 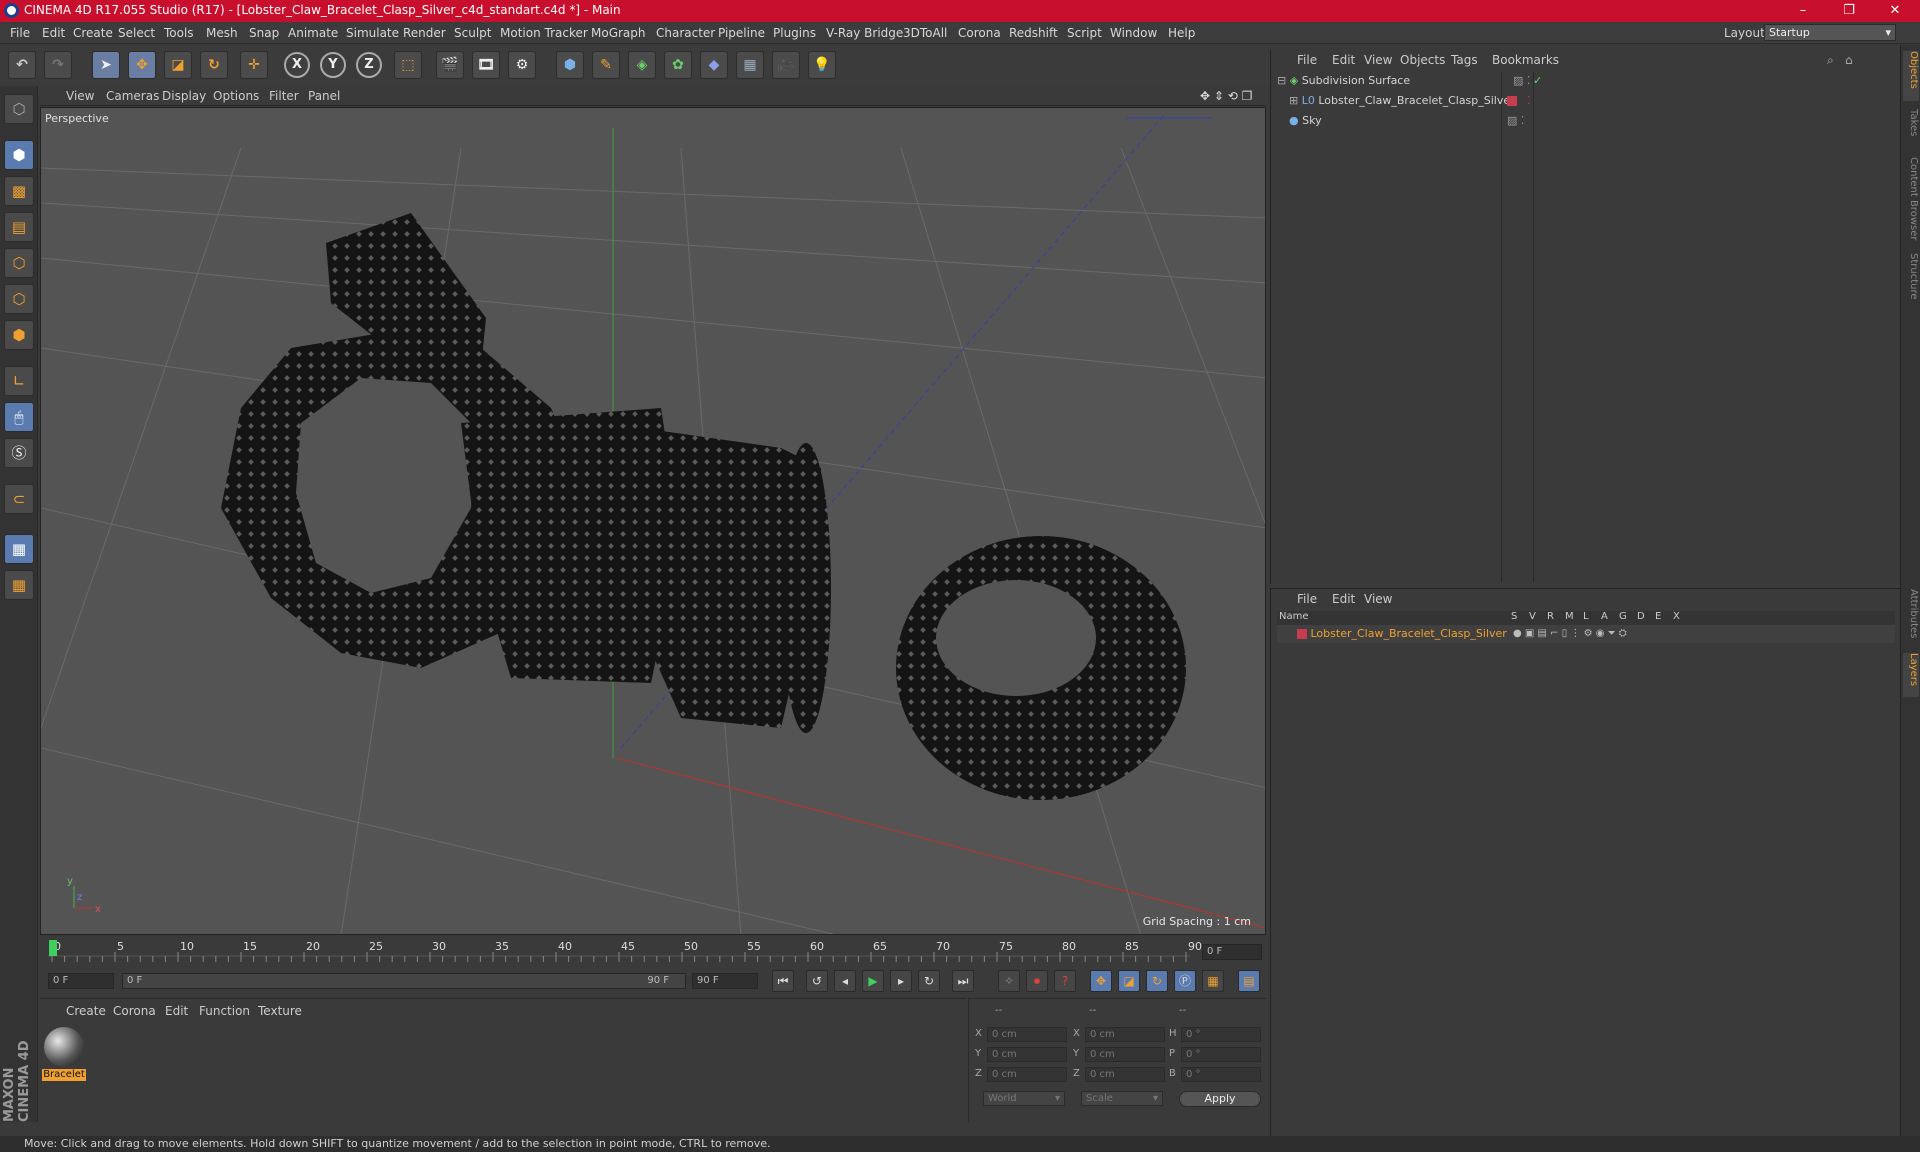 What do you see at coordinates (786, 65) in the screenshot?
I see `camera-icon: 🎥` at bounding box center [786, 65].